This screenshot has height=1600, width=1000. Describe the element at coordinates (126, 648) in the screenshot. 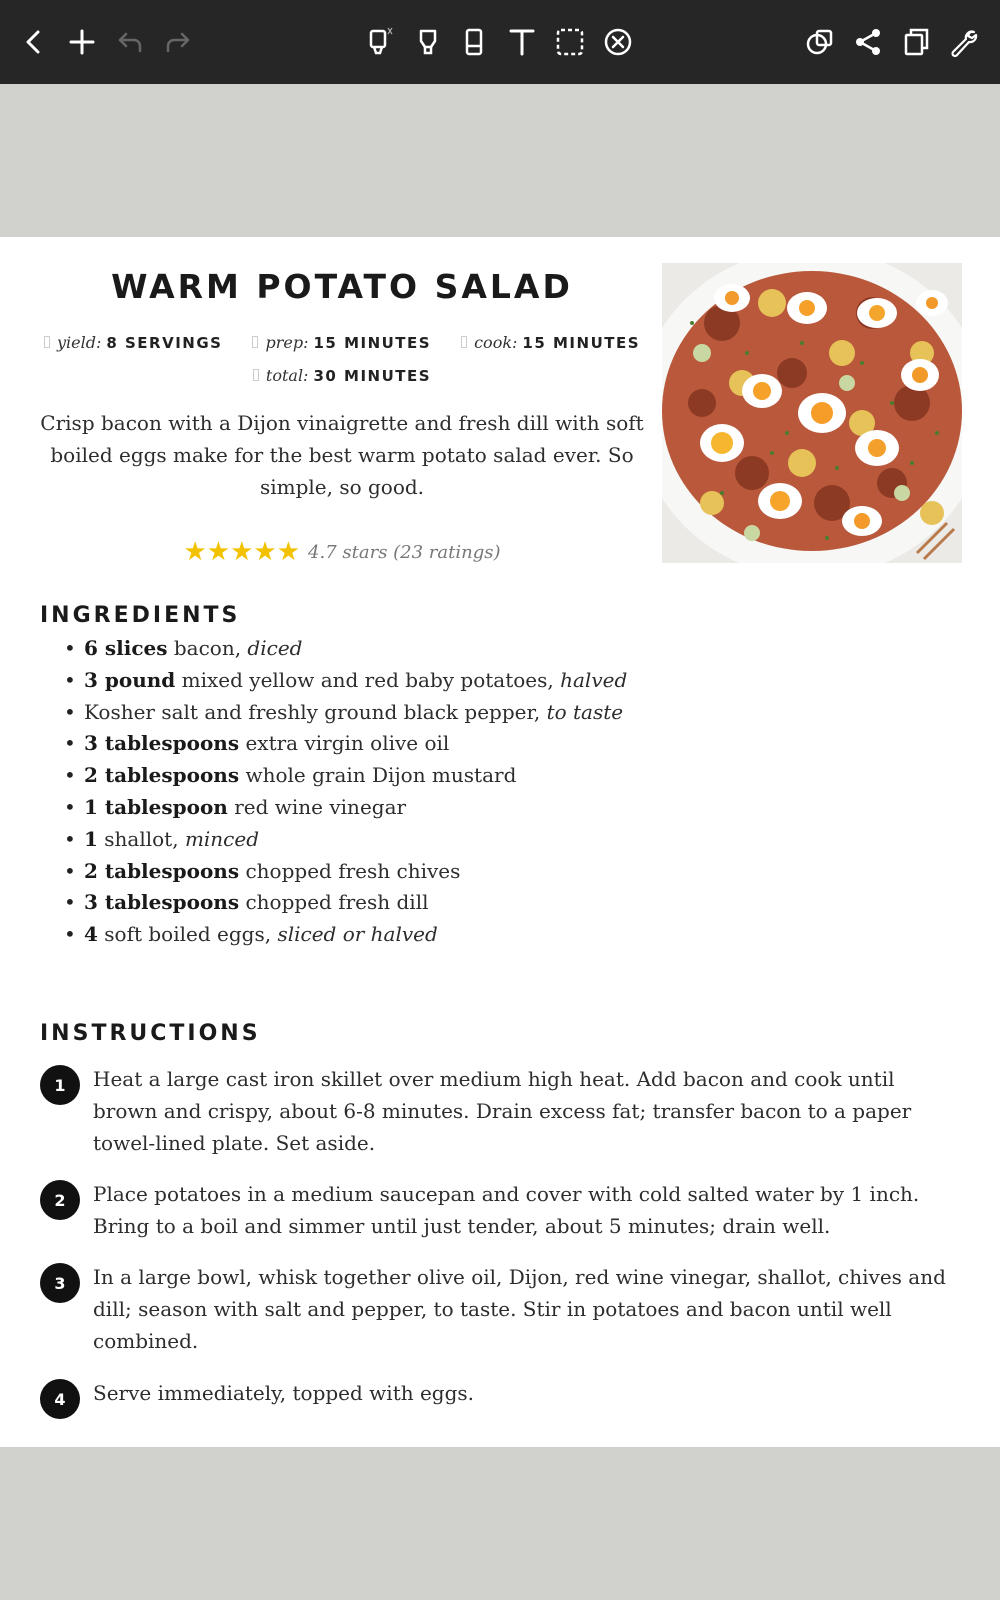

I see `ingredient-quantity: 6 slices` at that location.